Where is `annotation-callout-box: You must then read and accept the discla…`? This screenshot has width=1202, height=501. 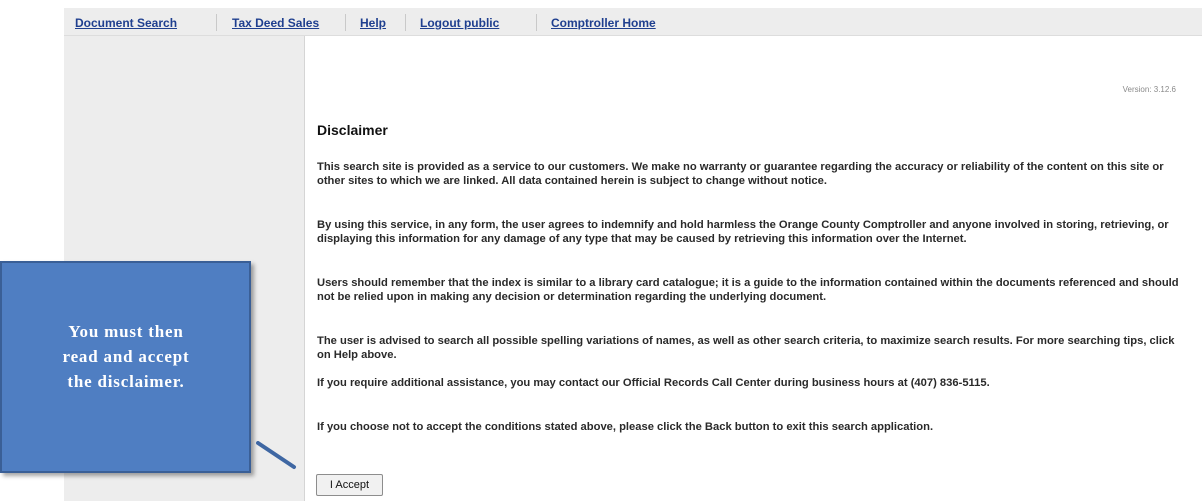 annotation-callout-box: You must then read and accept the discla… is located at coordinates (125, 367).